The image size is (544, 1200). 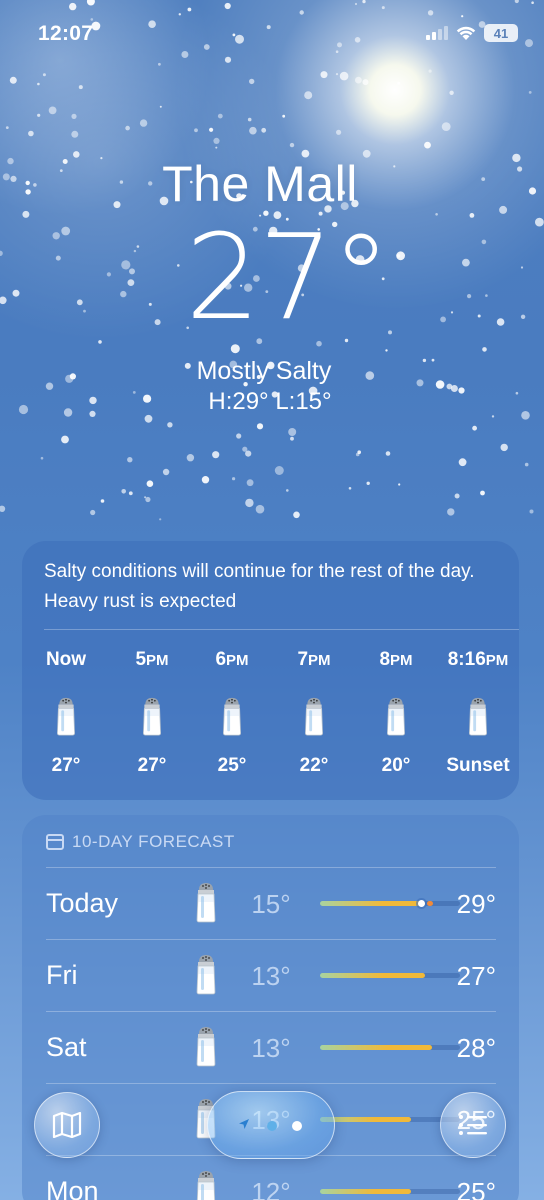 I want to click on map-icon, so click(x=67, y=1125).